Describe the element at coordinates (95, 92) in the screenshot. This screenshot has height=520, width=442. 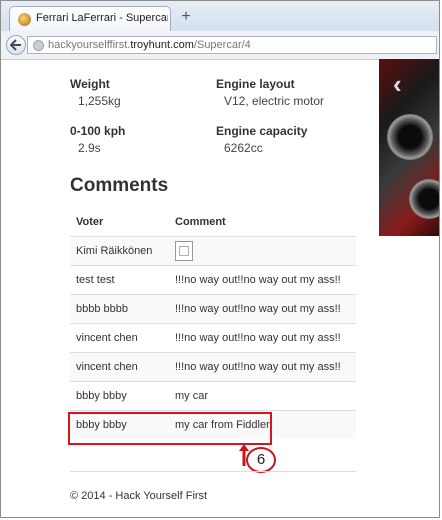
I see `spec-weight: Weight 1,255kg` at that location.